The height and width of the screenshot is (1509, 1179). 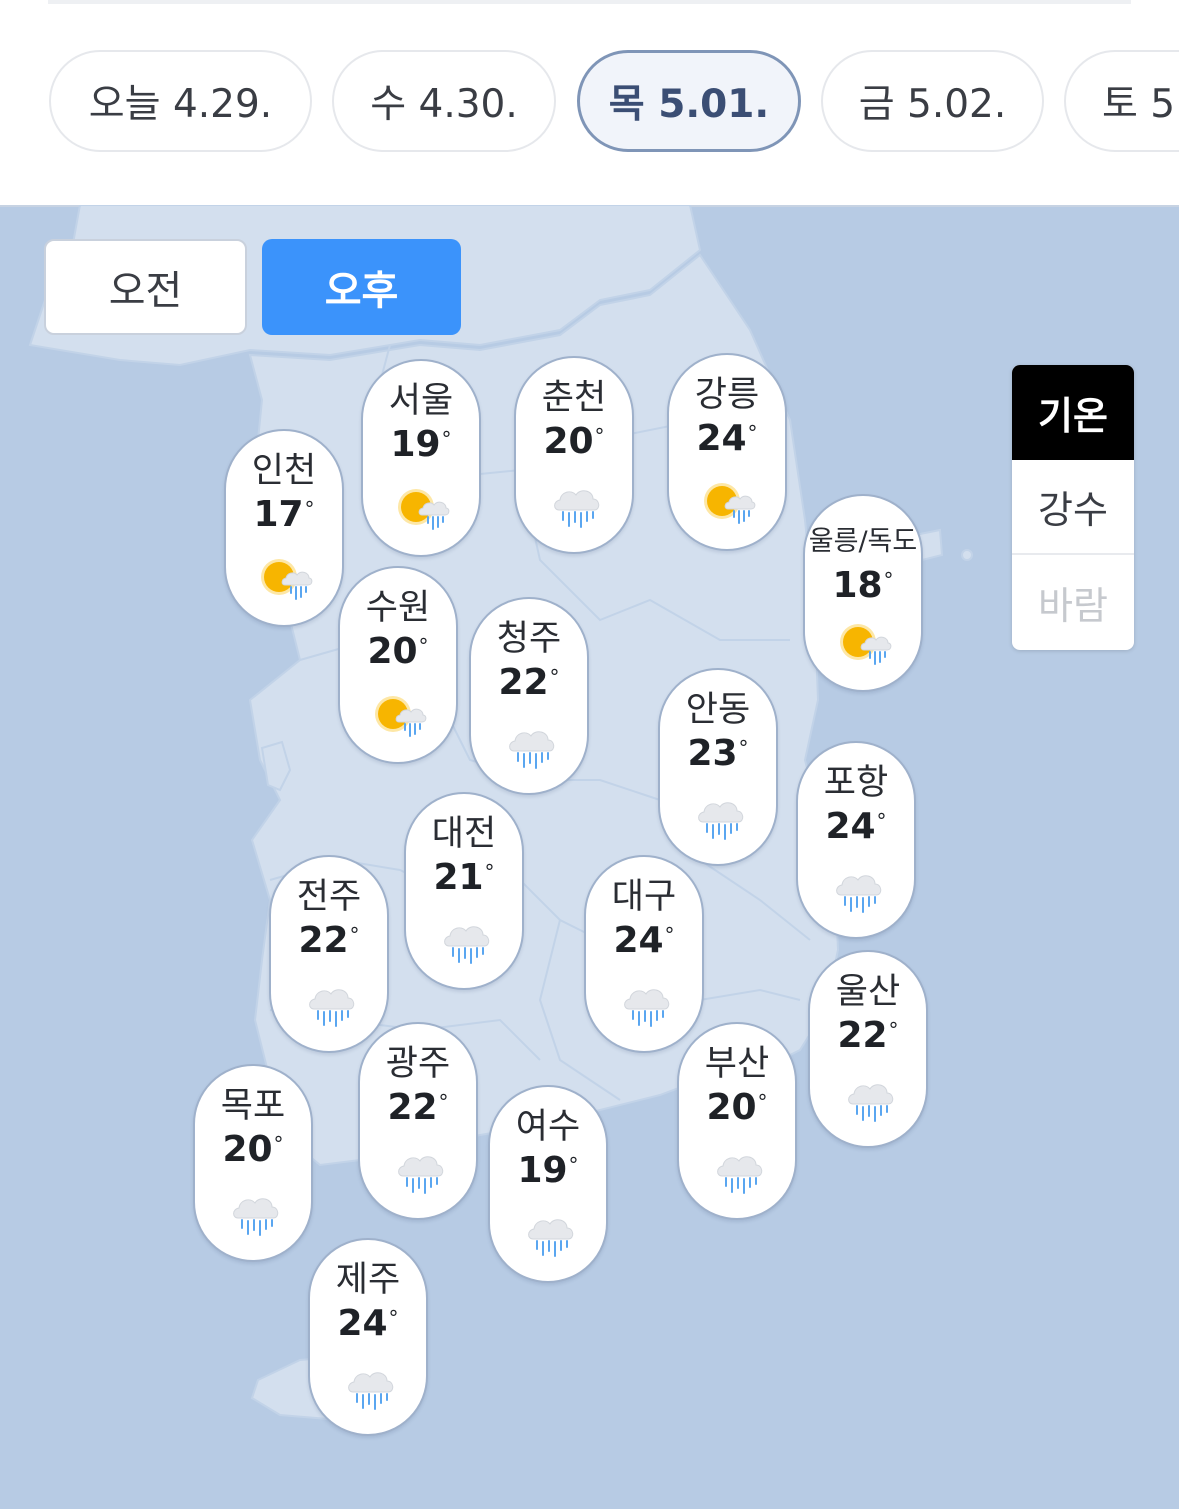 I want to click on city-pin-ulleung-dokdo: 울릉/독도 18°, so click(x=863, y=593).